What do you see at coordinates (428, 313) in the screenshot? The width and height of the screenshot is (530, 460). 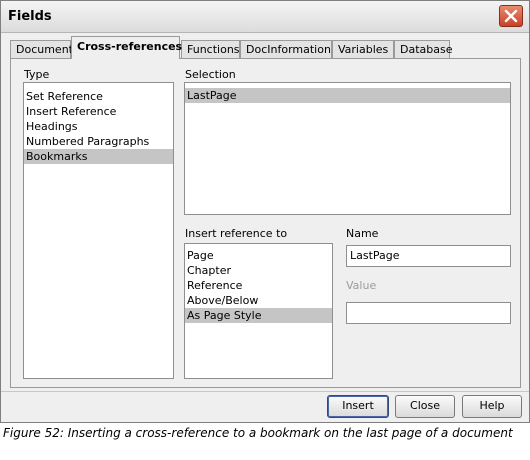 I see `value-field` at bounding box center [428, 313].